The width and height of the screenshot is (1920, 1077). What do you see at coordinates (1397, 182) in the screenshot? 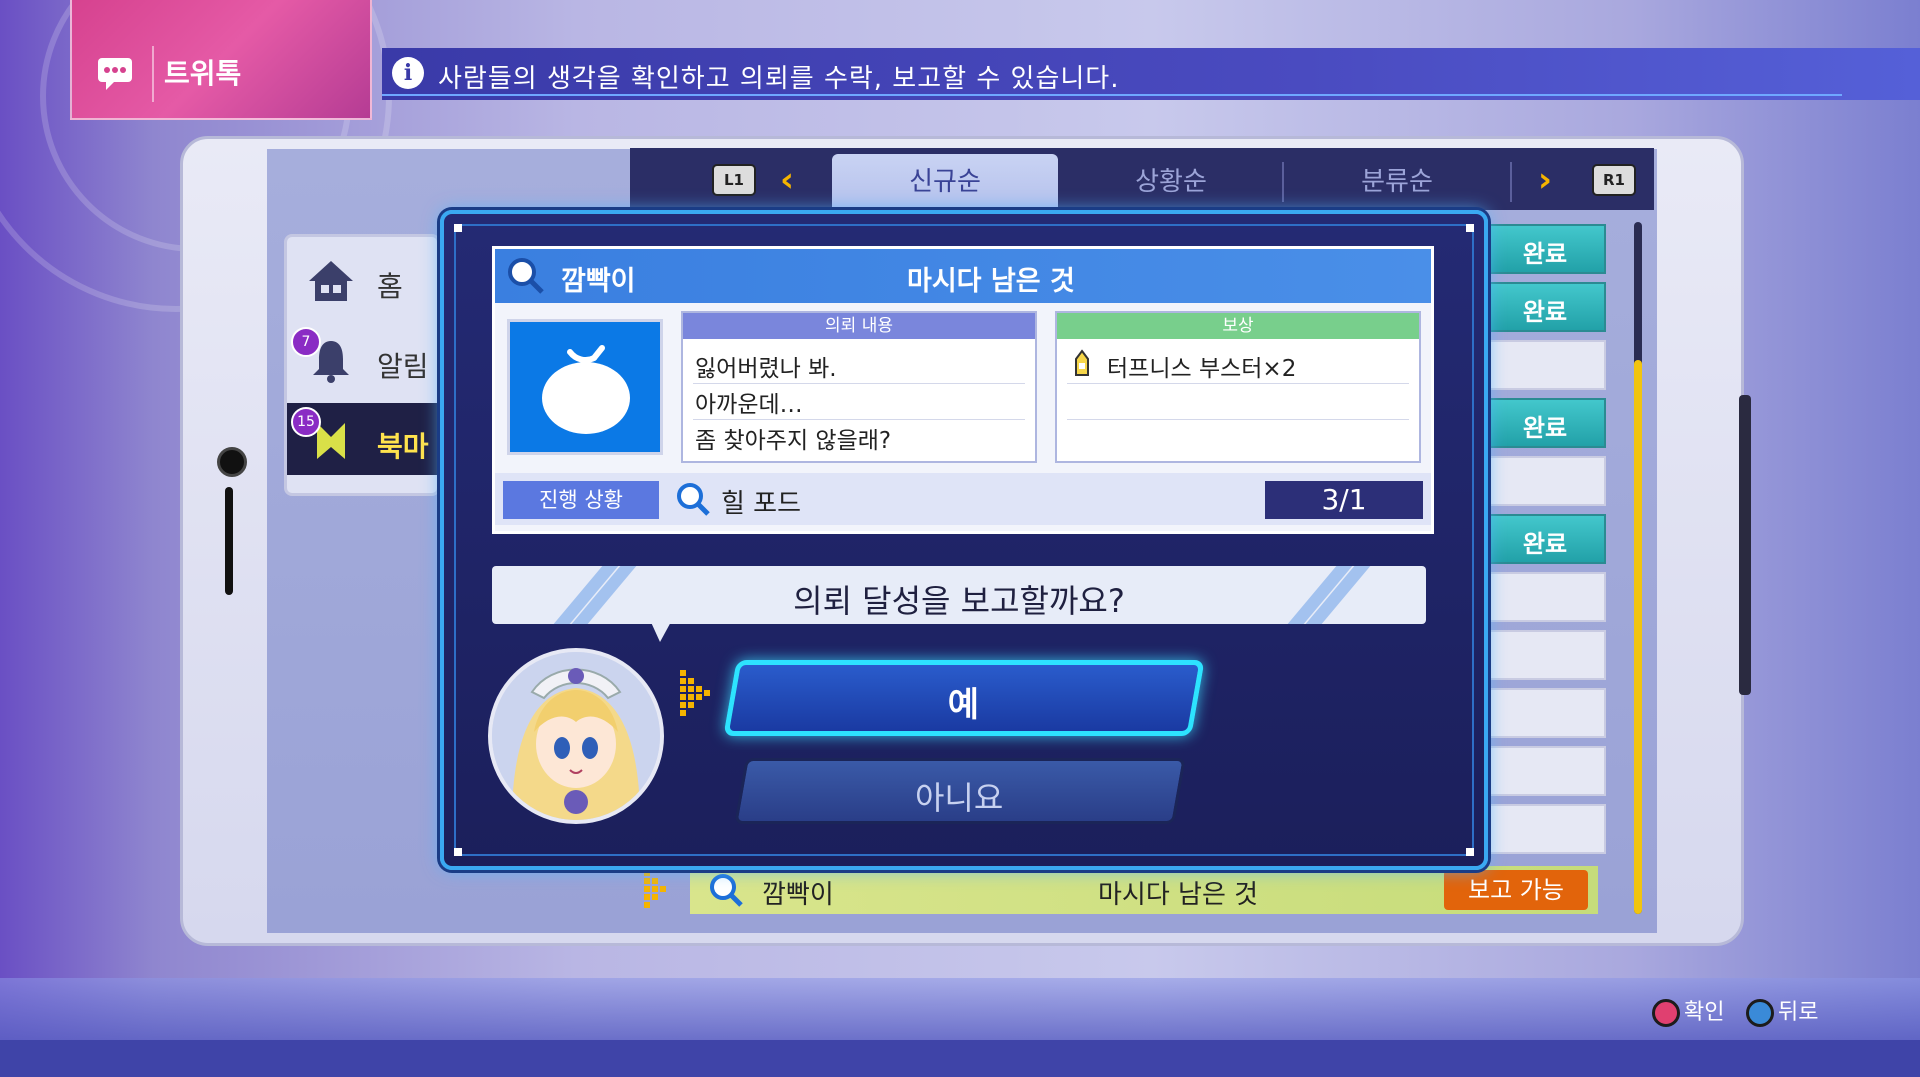
I see `tab-category: 분류순` at bounding box center [1397, 182].